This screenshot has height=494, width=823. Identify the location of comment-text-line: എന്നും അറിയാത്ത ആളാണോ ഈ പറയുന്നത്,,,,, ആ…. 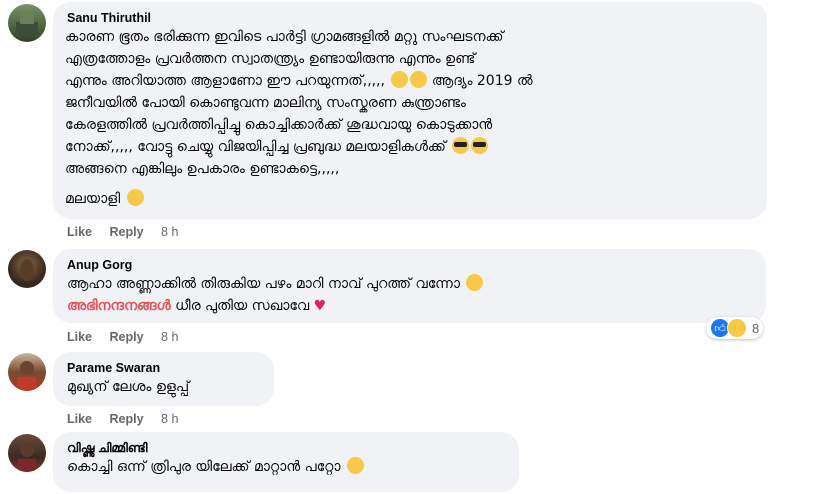
(410, 81).